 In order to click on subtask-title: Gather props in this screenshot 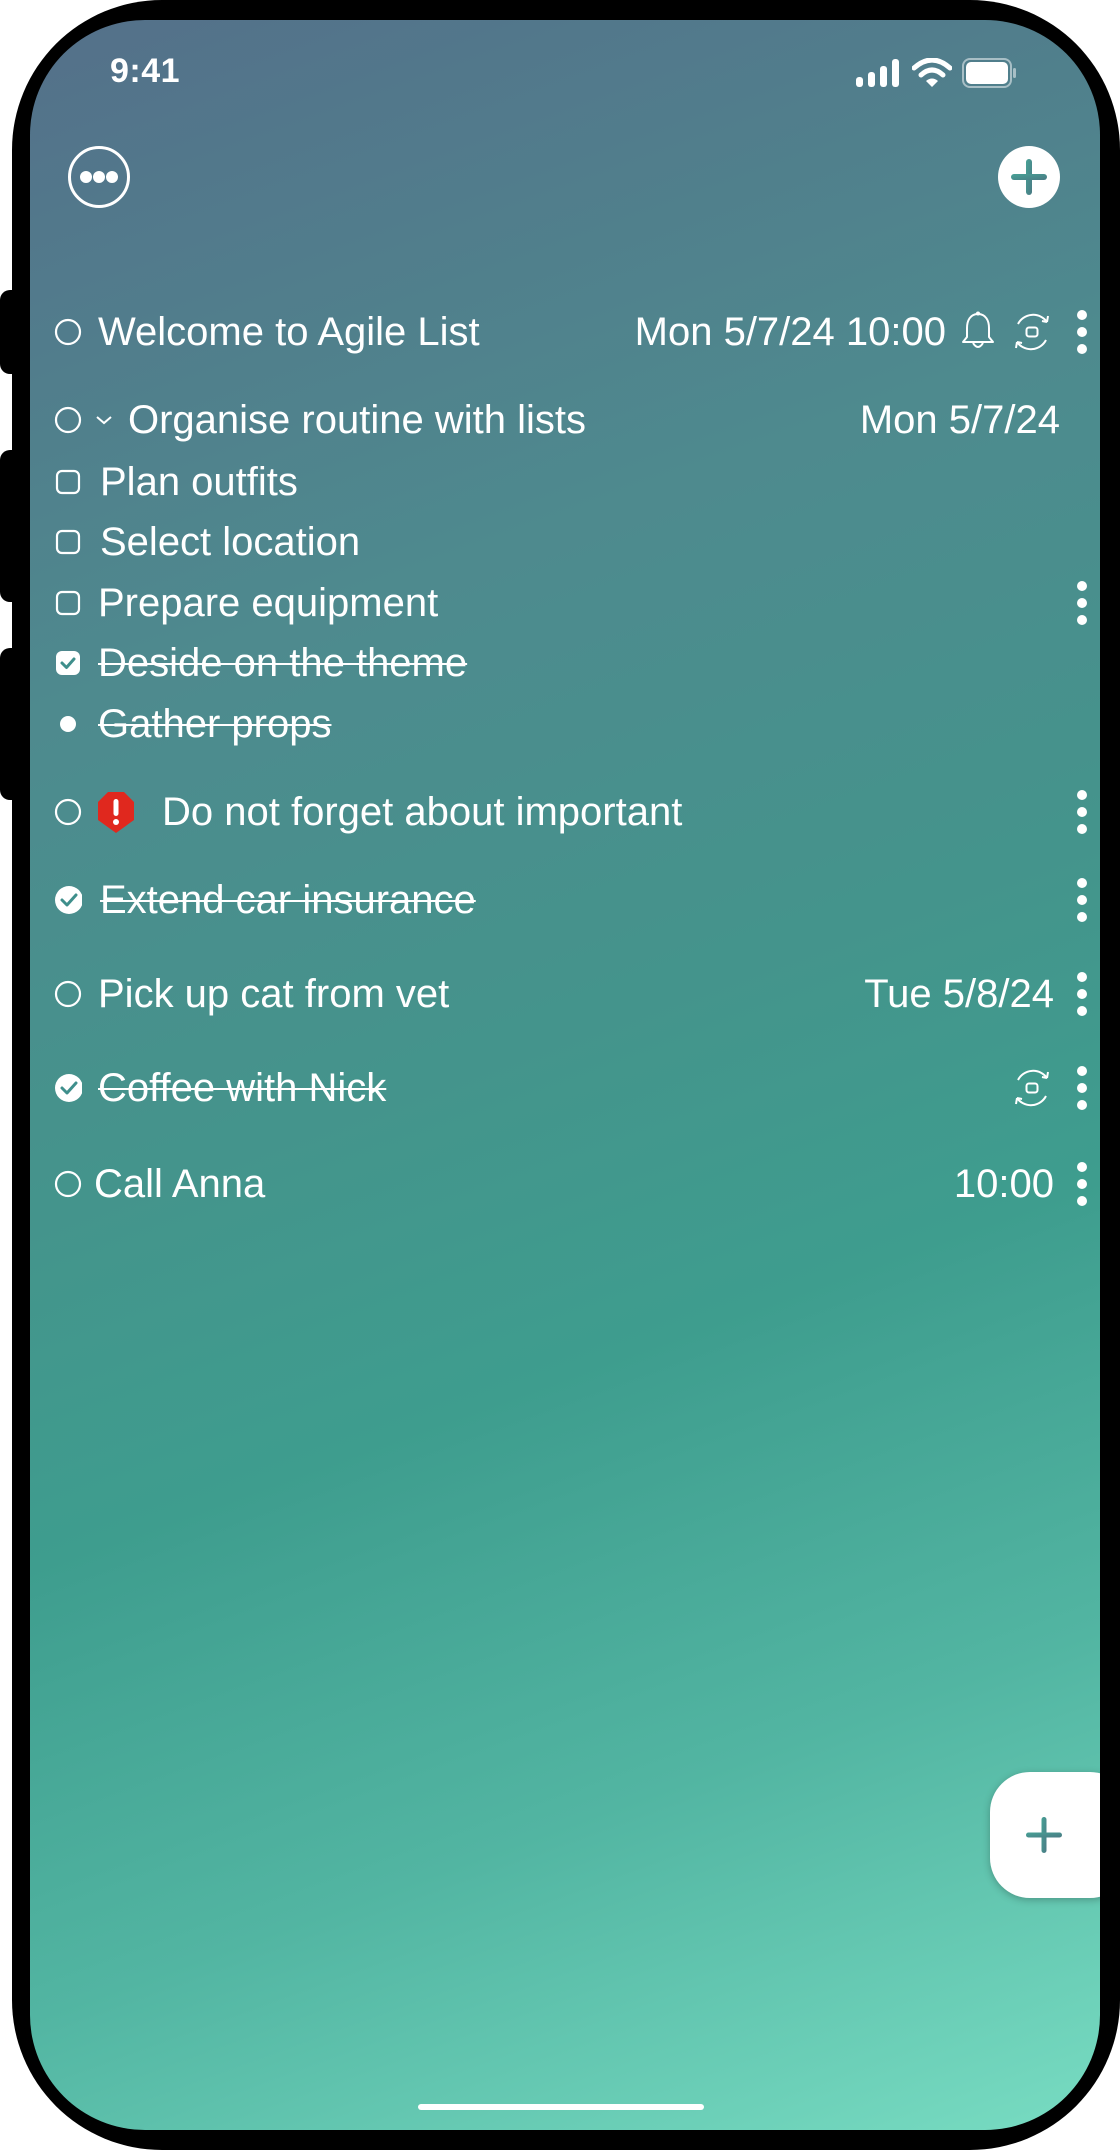, I will do `click(215, 723)`.